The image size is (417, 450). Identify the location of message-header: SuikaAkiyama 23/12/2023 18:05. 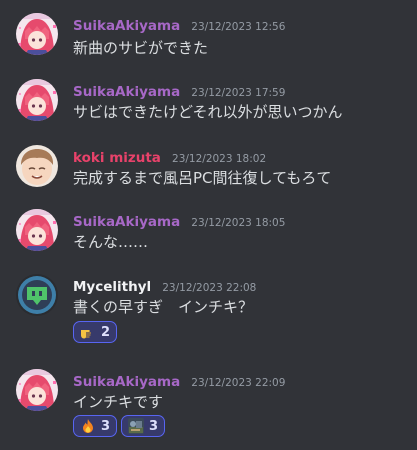
(179, 220).